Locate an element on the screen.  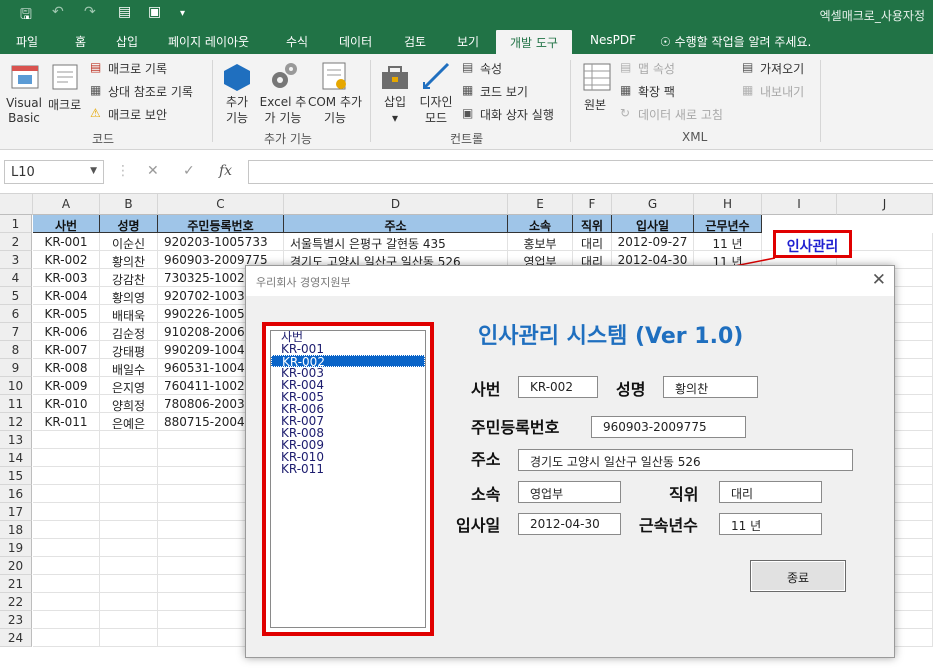
xml-source-button: 원본 is located at coordinates (595, 104).